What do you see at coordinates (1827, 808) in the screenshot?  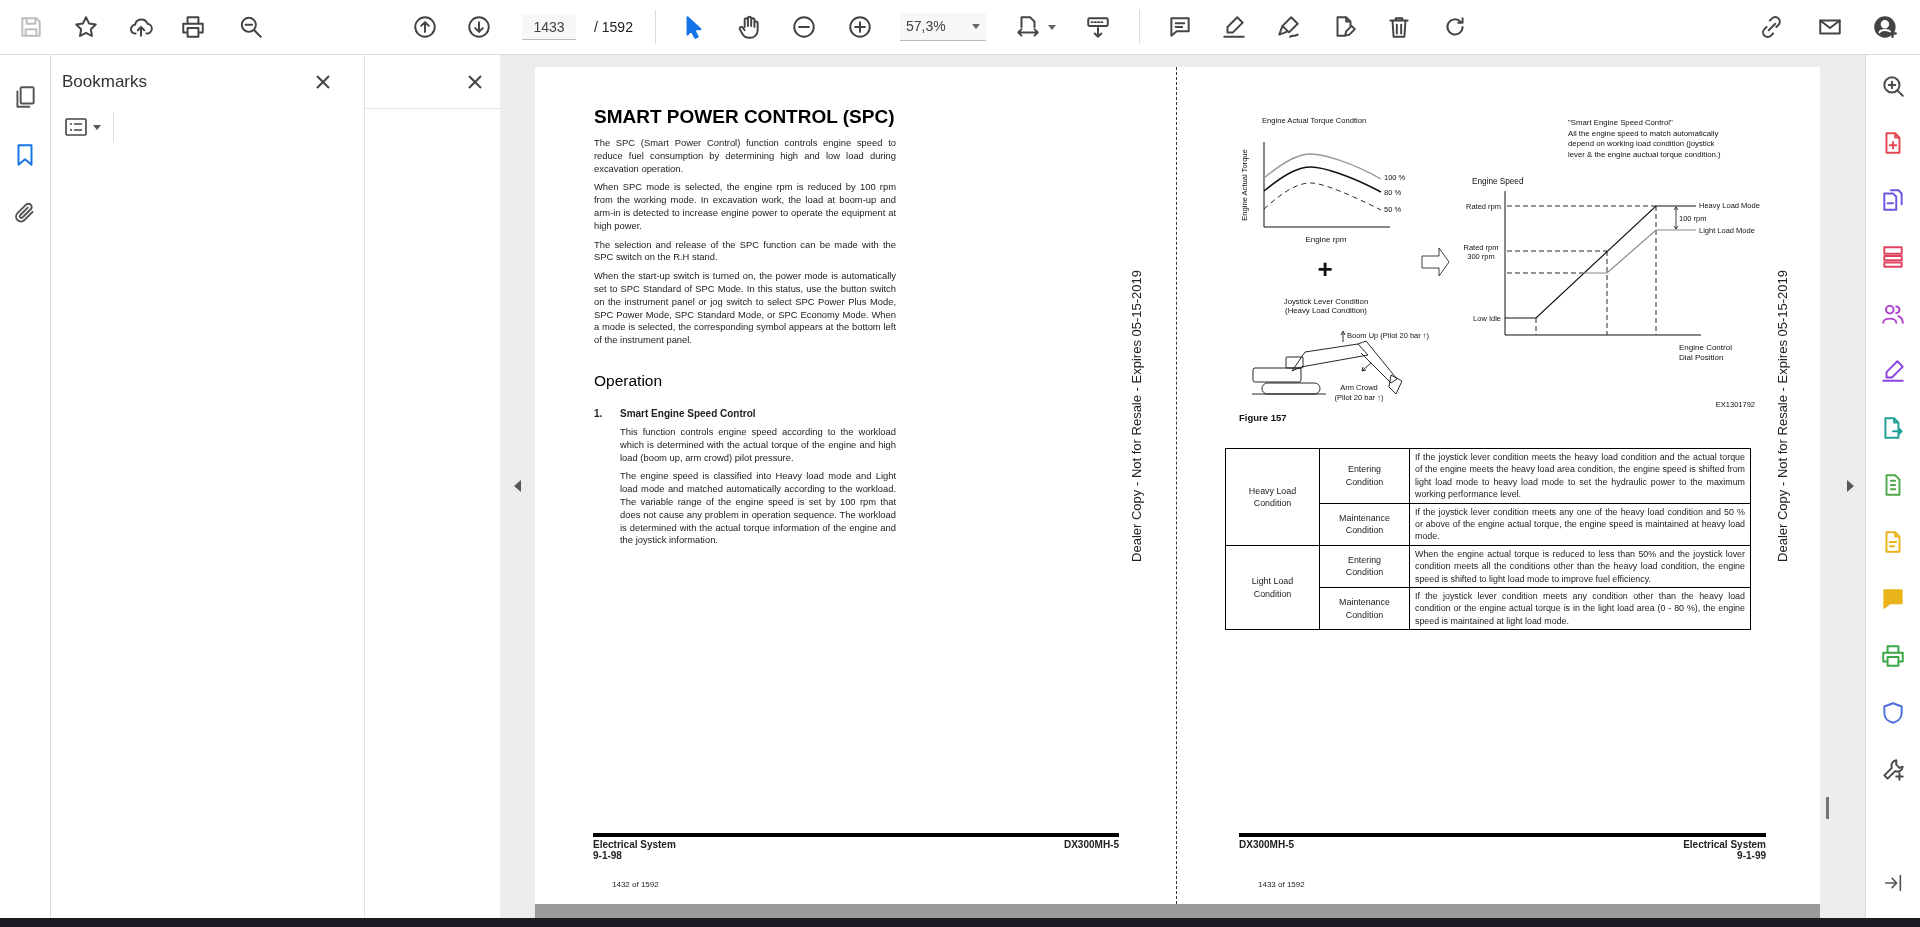 I see `scrollbar-thumb` at bounding box center [1827, 808].